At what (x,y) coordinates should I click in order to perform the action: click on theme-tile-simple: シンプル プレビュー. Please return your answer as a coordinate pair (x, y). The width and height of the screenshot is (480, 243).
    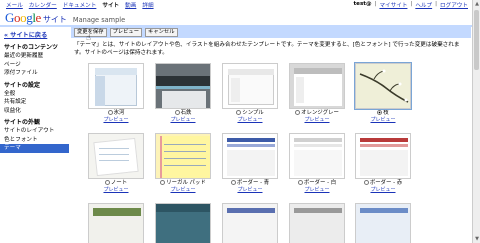
    Looking at the image, I should click on (250, 93).